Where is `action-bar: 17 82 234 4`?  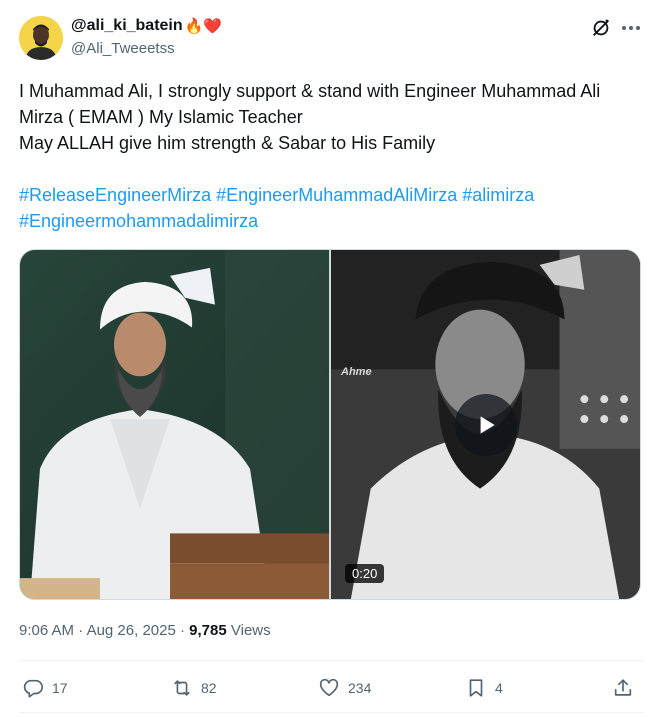 action-bar: 17 82 234 4 is located at coordinates (331, 688).